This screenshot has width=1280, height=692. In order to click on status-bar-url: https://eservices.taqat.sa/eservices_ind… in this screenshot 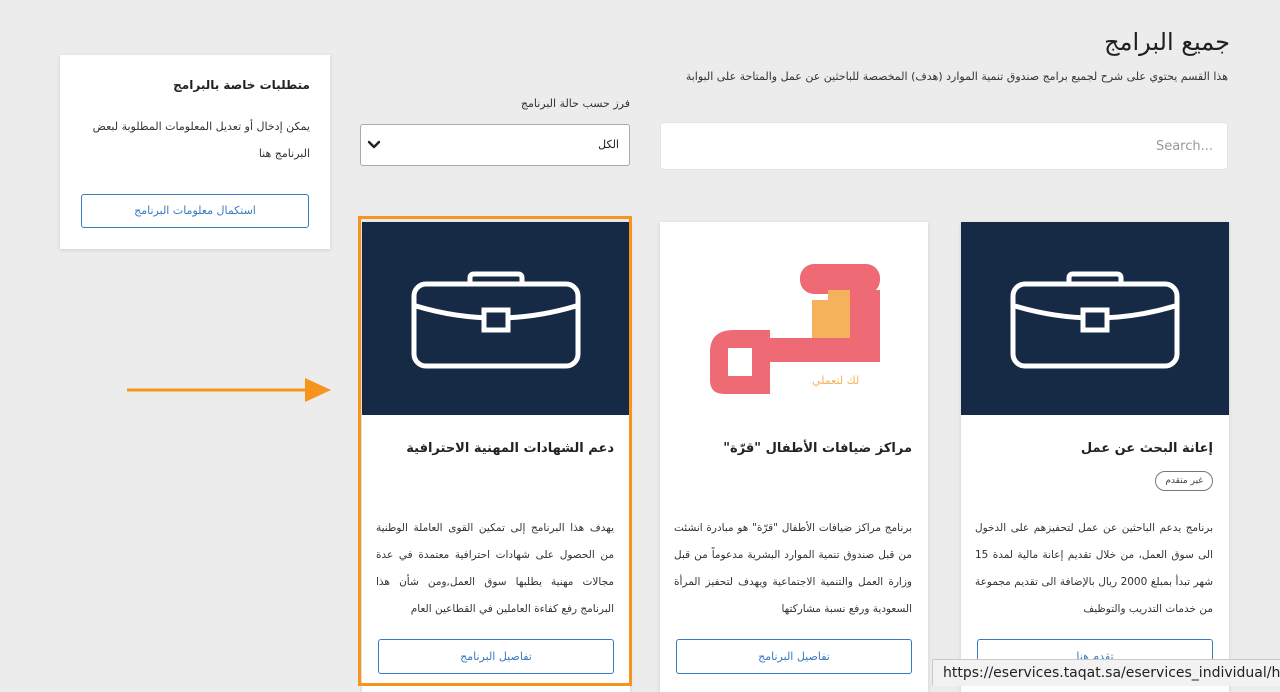, I will do `click(1106, 672)`.